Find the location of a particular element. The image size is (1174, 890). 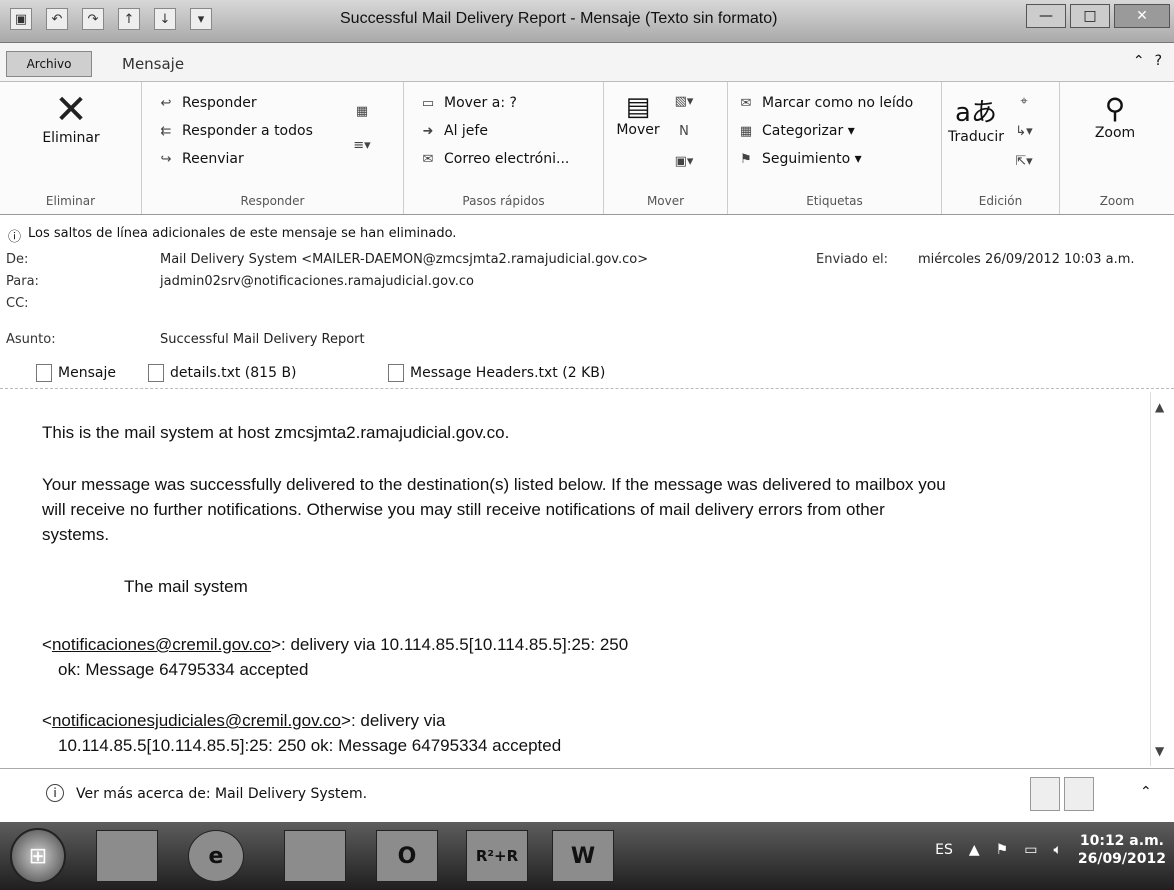

reply-all-button: ⇇ Responder a todos is located at coordinates (234, 131).